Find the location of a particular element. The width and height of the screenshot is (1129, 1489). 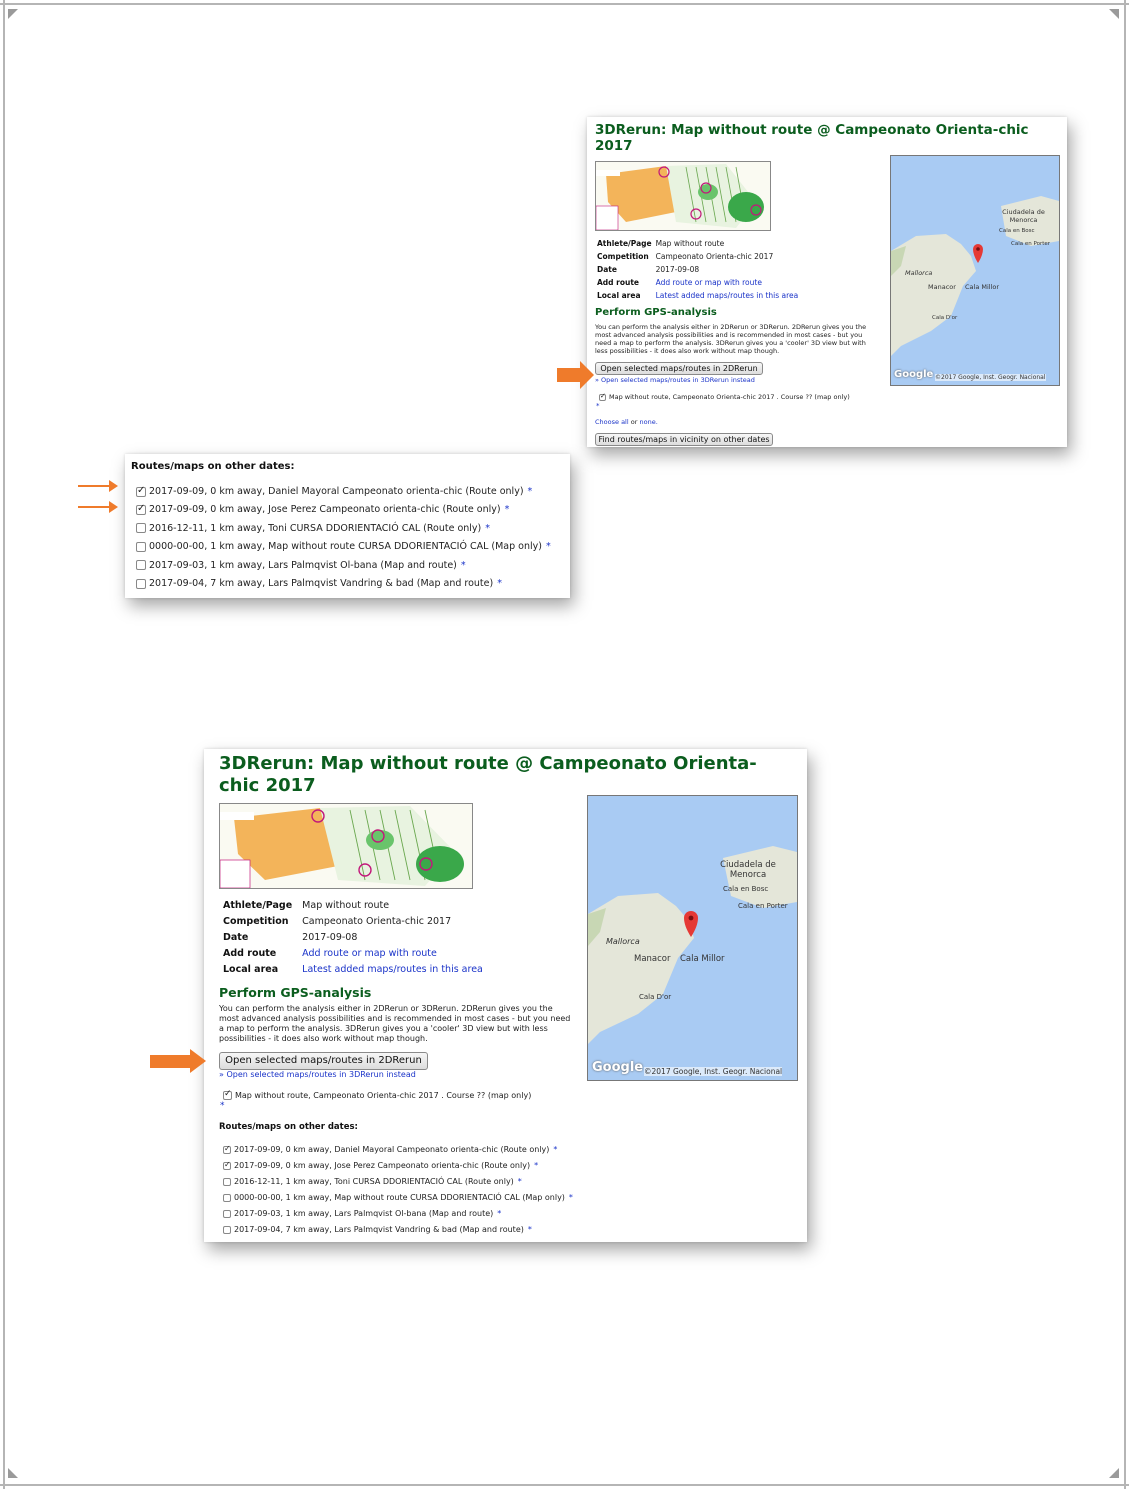

info-value: Campeonato Orienta-chic 2017 is located at coordinates (714, 256).